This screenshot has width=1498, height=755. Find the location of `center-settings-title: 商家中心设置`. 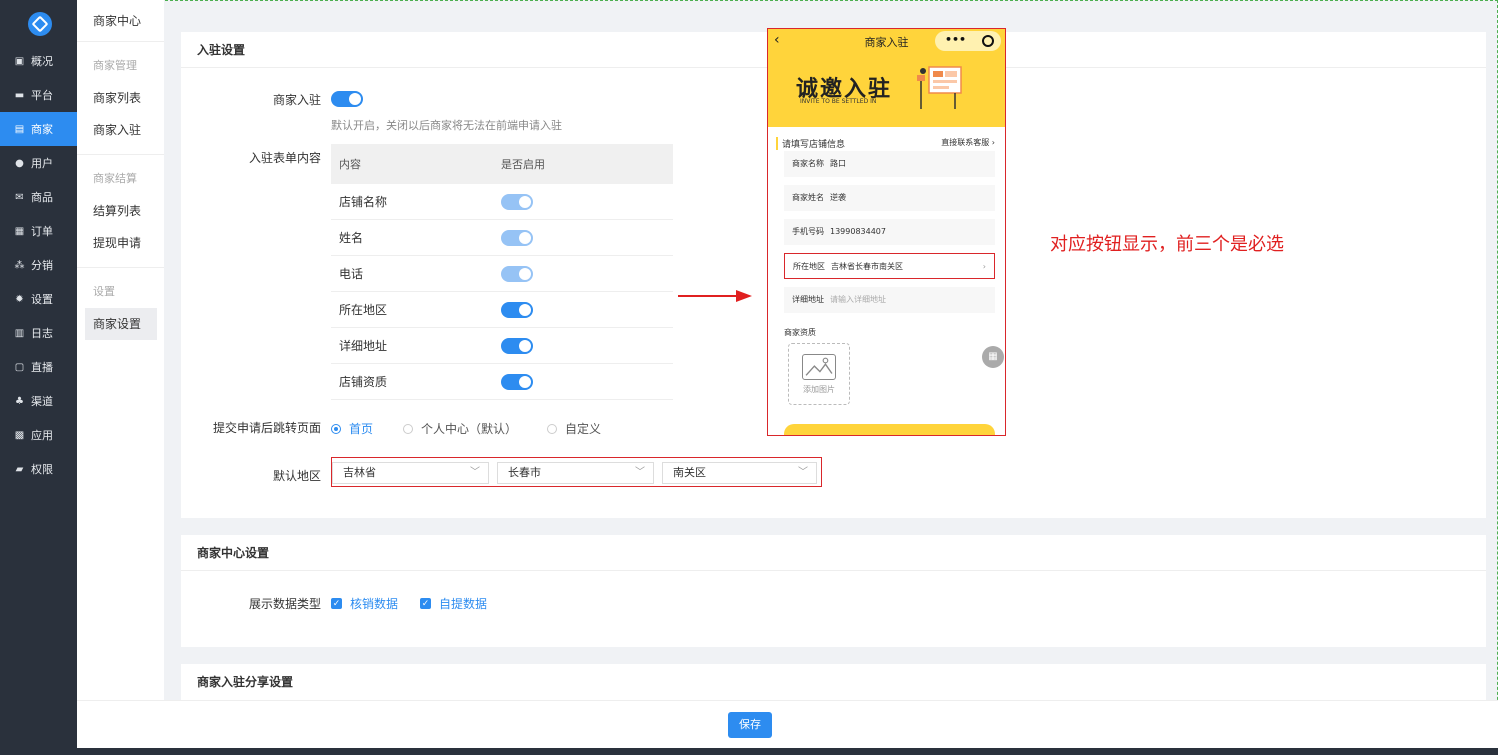

center-settings-title: 商家中心设置 is located at coordinates (833, 553).